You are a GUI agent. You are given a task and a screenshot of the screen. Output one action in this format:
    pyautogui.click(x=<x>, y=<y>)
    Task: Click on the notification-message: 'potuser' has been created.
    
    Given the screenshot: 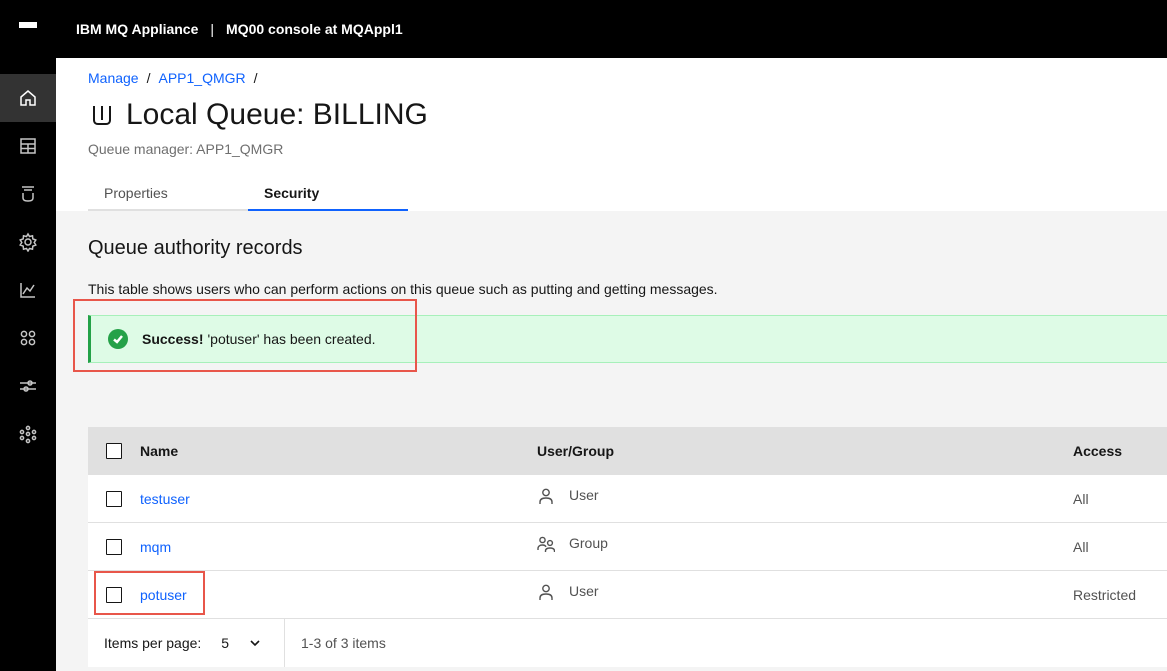 What is the action you would take?
    pyautogui.click(x=291, y=339)
    